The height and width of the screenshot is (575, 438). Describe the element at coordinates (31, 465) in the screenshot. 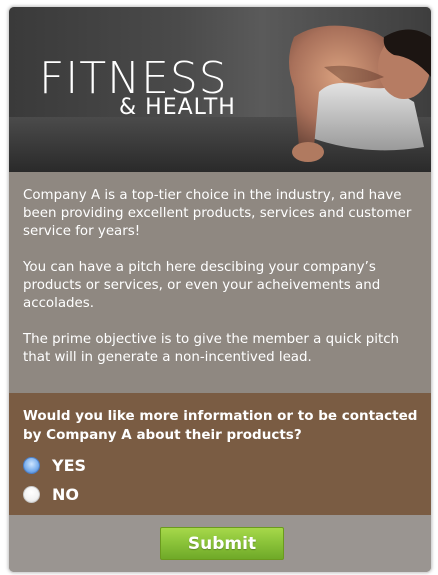

I see `yes-radio-button` at that location.